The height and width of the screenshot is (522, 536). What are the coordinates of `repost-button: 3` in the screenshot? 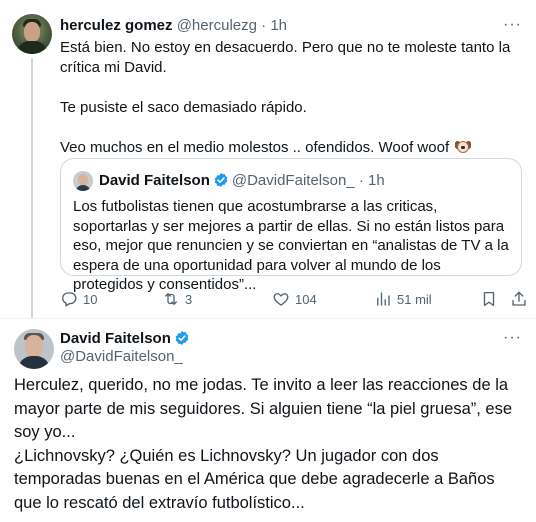 It's located at (177, 299).